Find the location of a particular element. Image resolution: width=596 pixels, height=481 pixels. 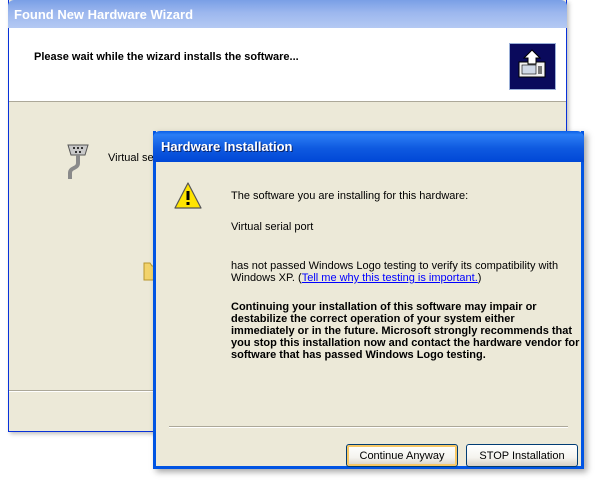

dialog-title: Hardware Installation is located at coordinates (227, 146).